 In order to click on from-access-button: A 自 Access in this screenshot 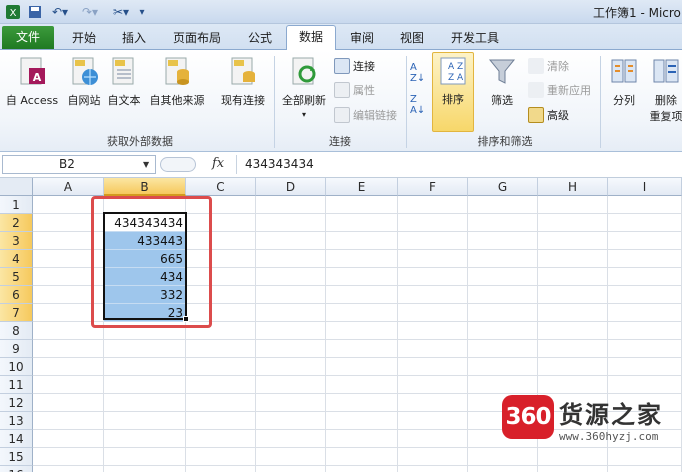, I will do `click(32, 81)`.